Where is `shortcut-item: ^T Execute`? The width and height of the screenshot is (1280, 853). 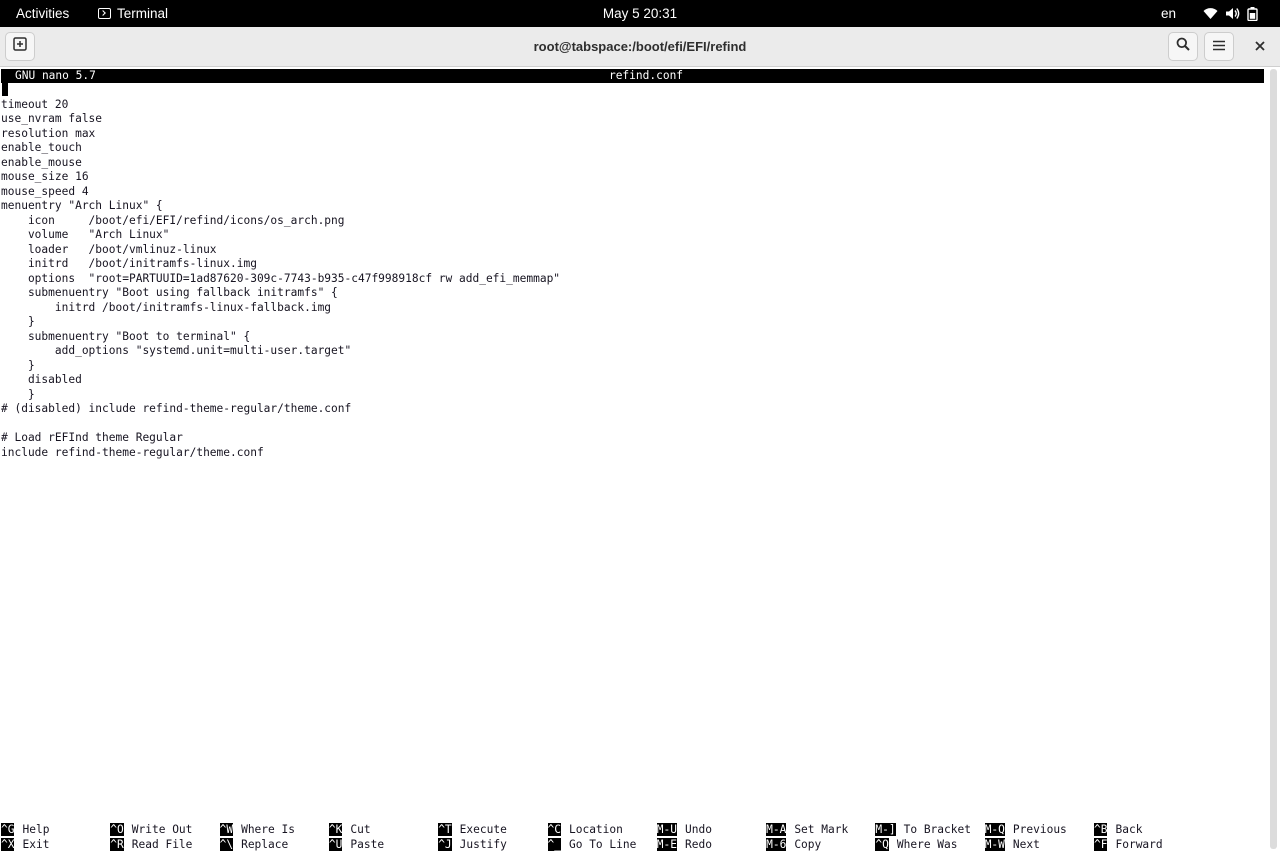
shortcut-item: ^T Execute is located at coordinates (472, 830).